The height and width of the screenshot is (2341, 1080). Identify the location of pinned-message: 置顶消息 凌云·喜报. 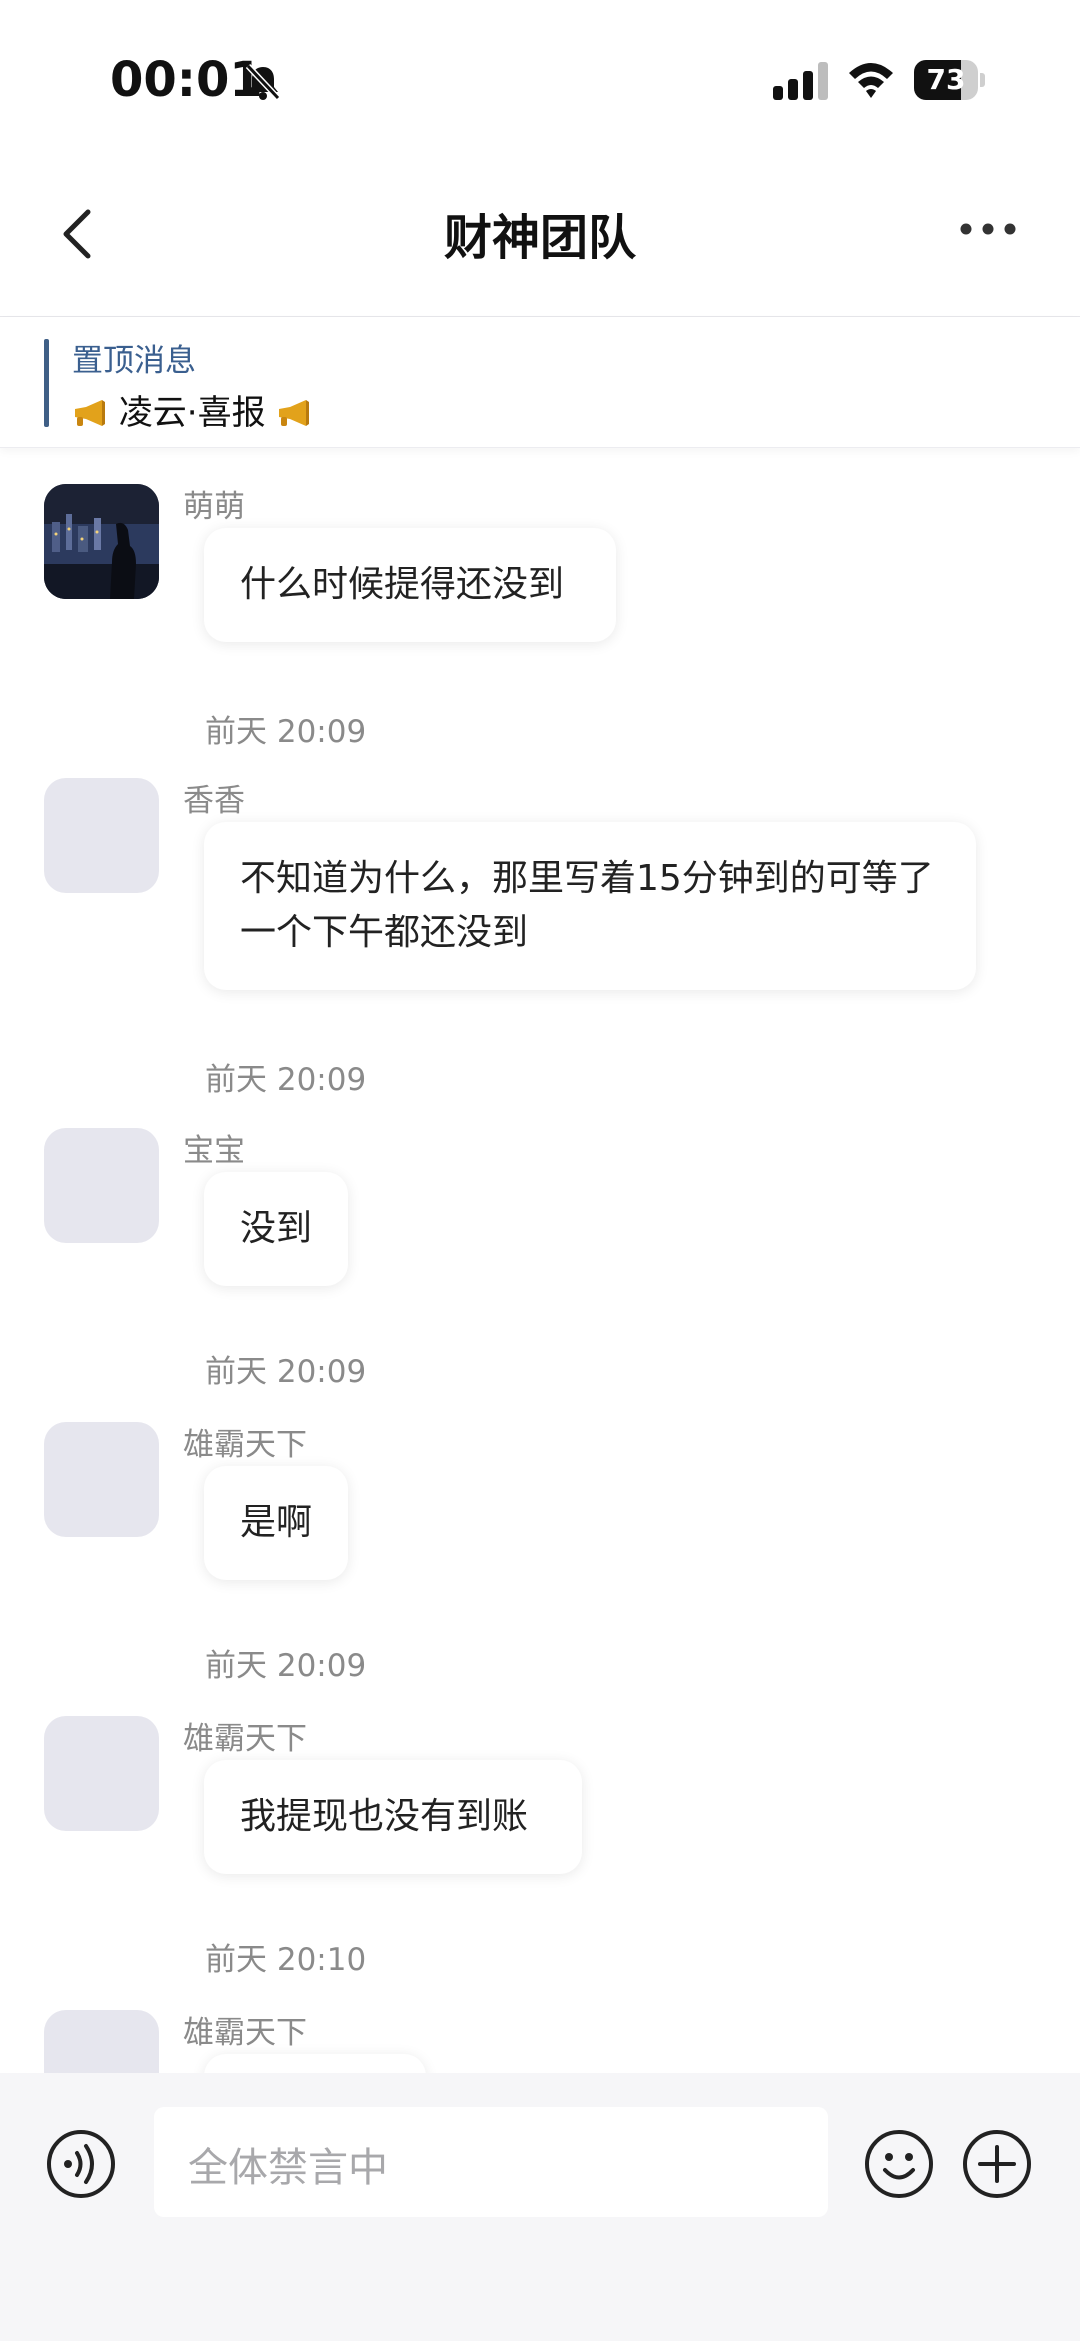
(540, 382).